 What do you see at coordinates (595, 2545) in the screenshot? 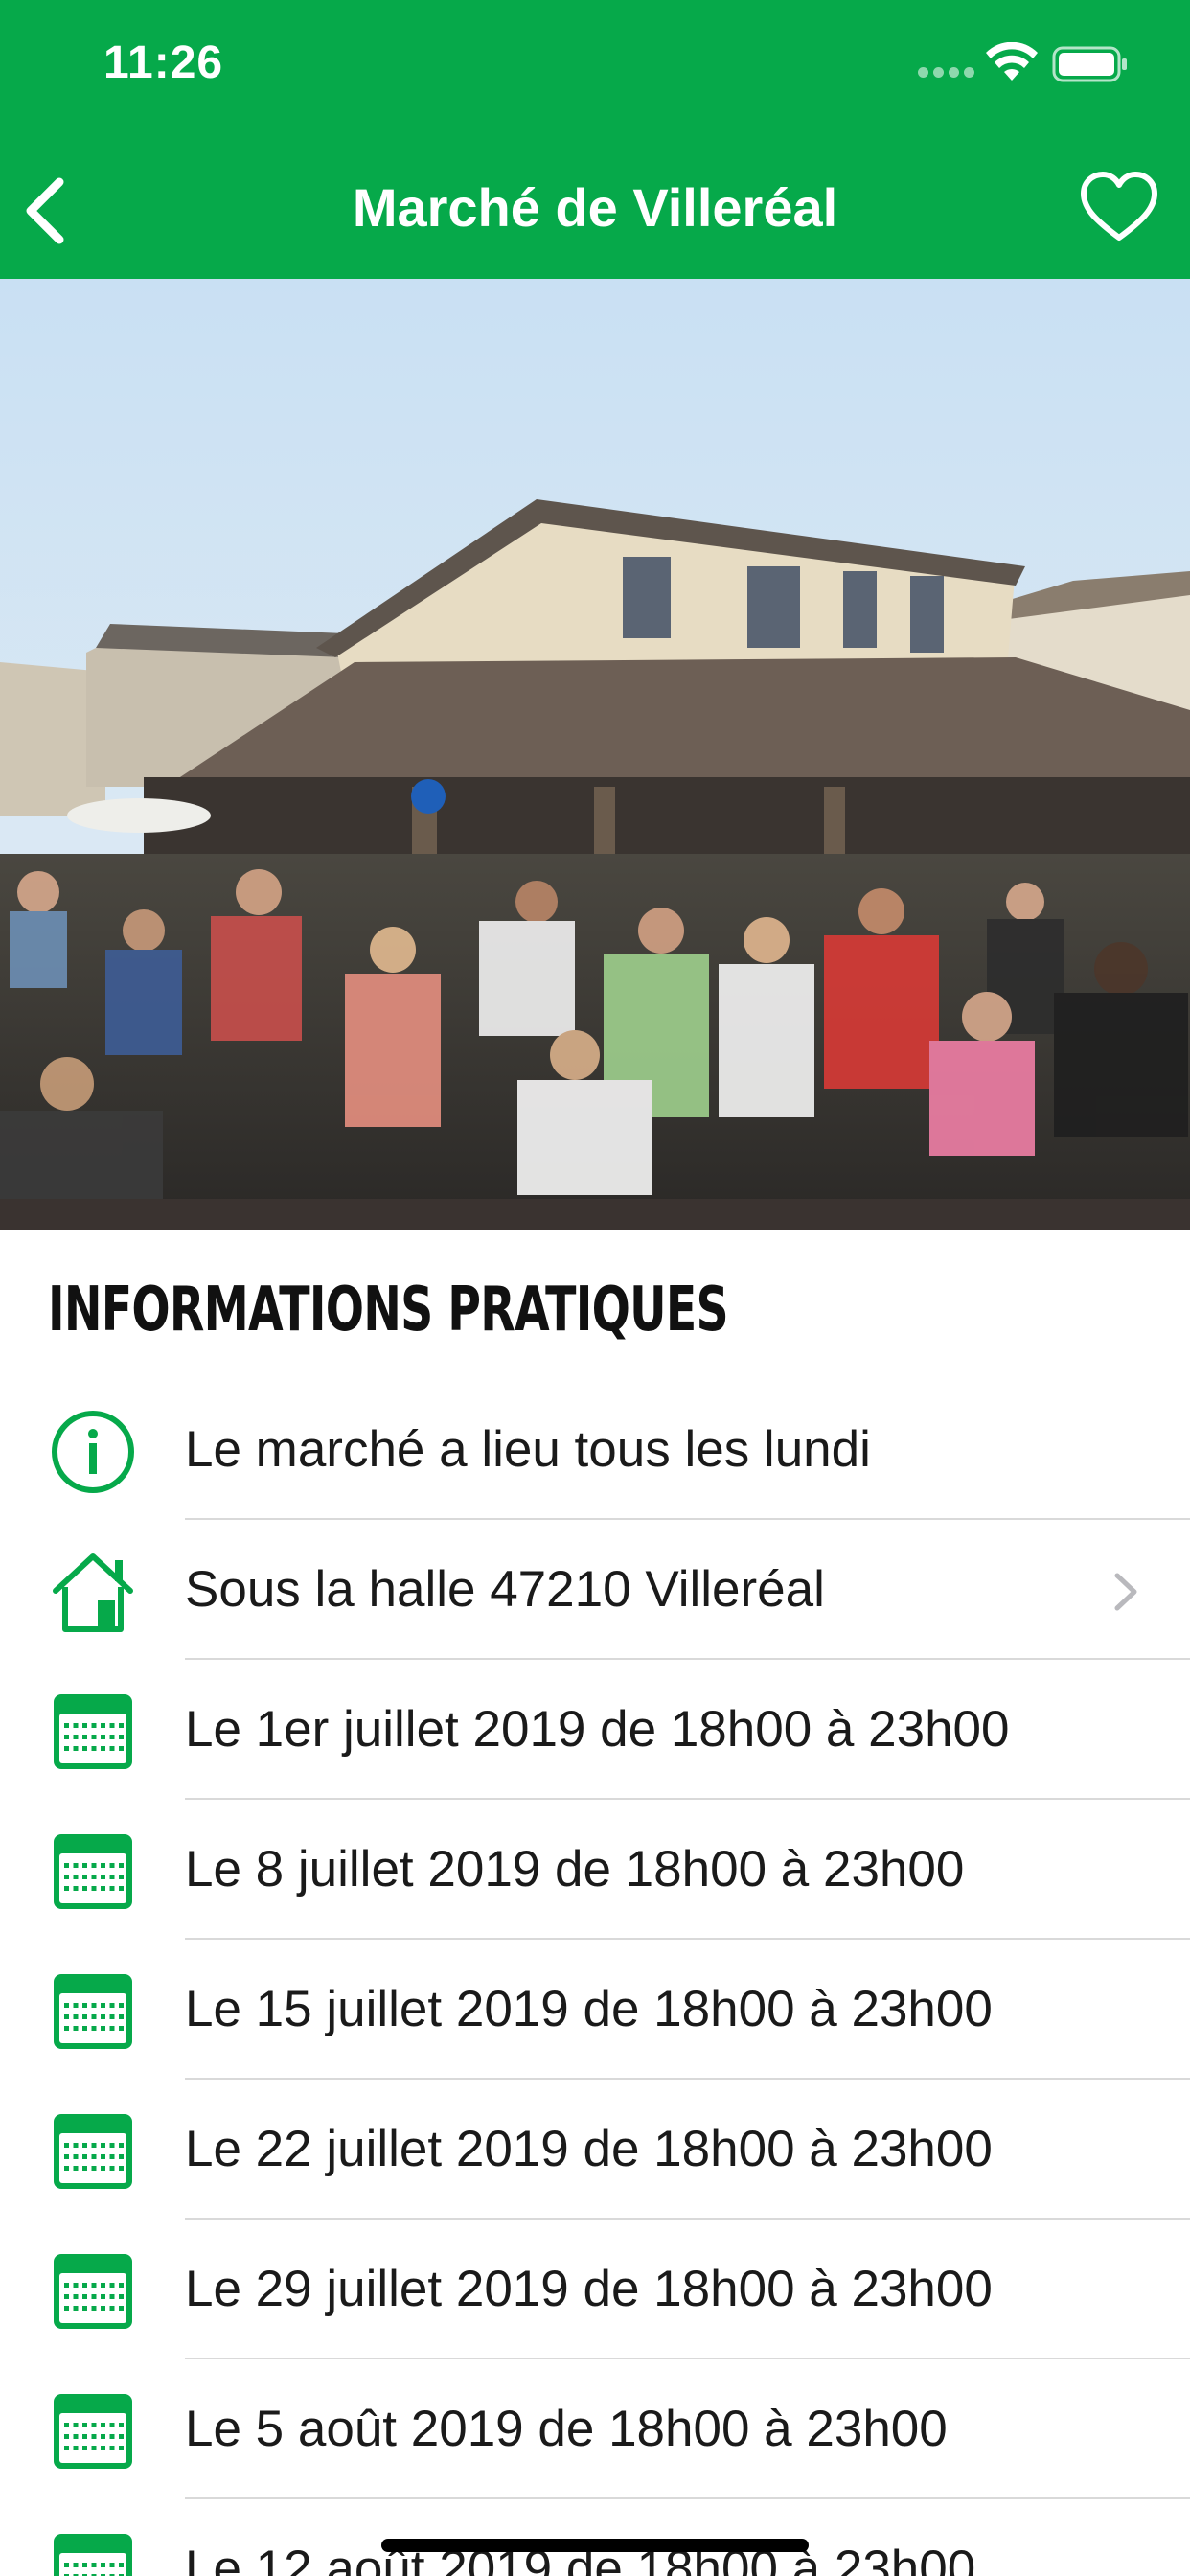
I see `home-indicator` at bounding box center [595, 2545].